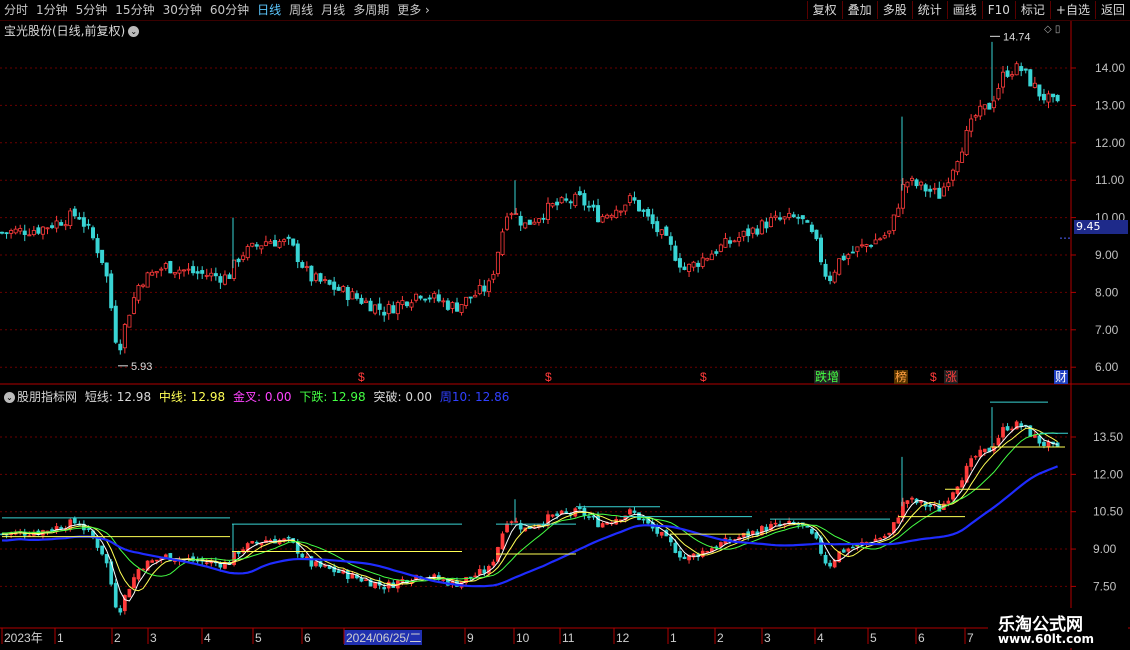  Describe the element at coordinates (269, 10) in the screenshot. I see `period-tab-6: 日线` at that location.